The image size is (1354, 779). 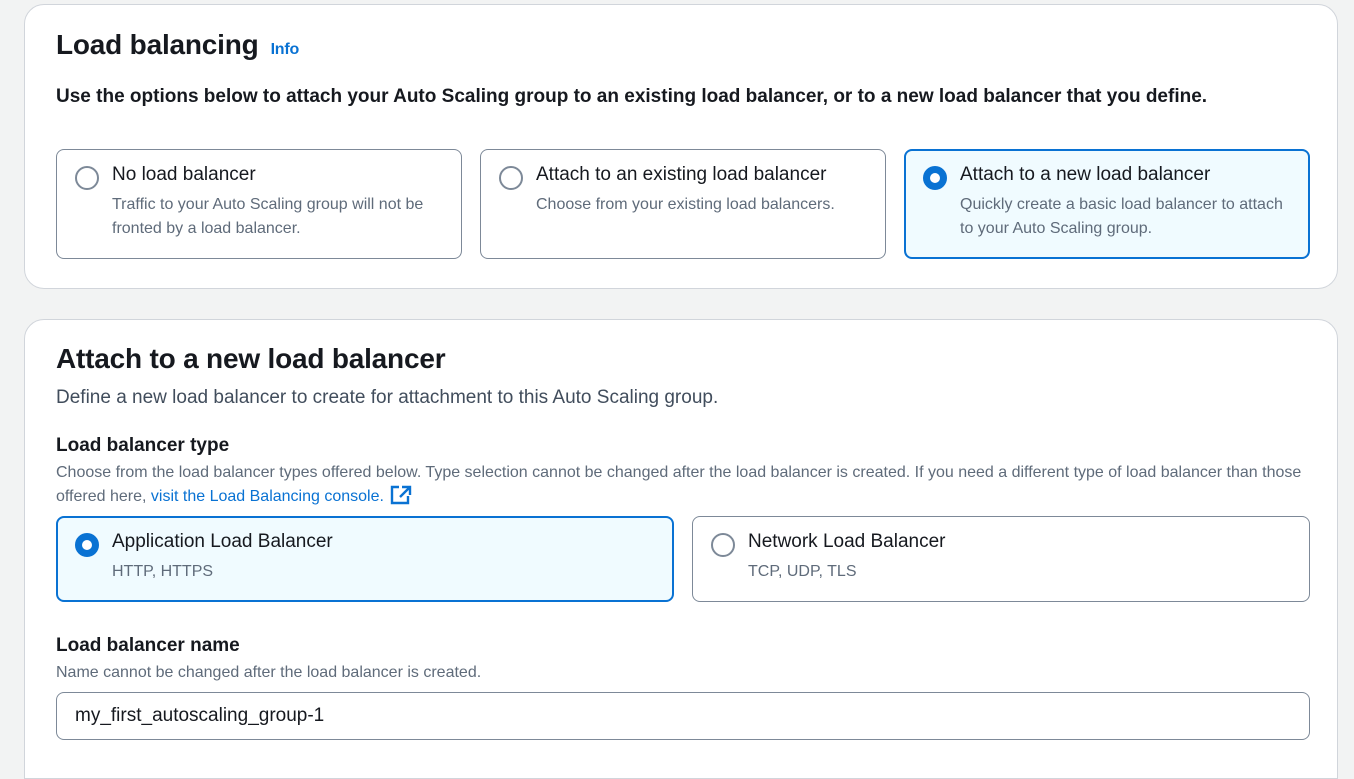 I want to click on external-link-icon, so click(x=401, y=499).